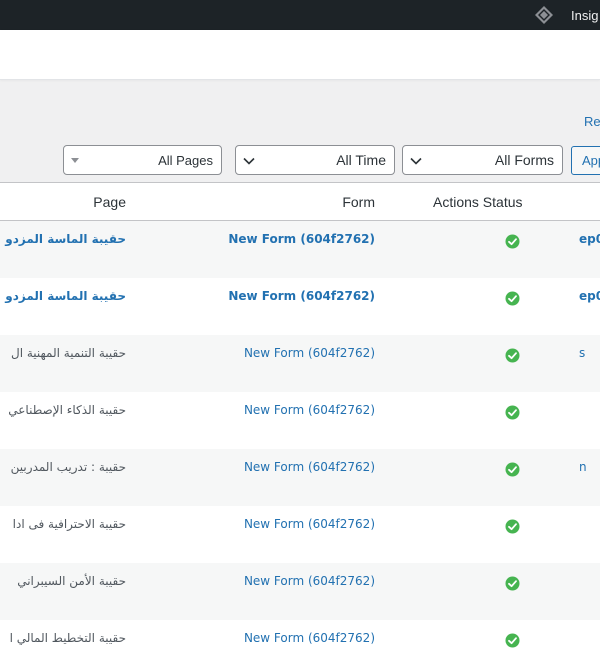 The width and height of the screenshot is (600, 650). Describe the element at coordinates (524, 160) in the screenshot. I see `forms-filter-value: All Forms` at that location.